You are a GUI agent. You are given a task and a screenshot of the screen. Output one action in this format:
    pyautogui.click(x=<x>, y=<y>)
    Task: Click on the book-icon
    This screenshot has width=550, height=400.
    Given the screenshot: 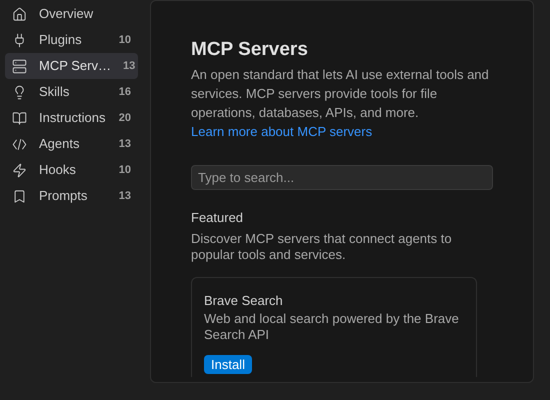 What is the action you would take?
    pyautogui.click(x=19, y=118)
    